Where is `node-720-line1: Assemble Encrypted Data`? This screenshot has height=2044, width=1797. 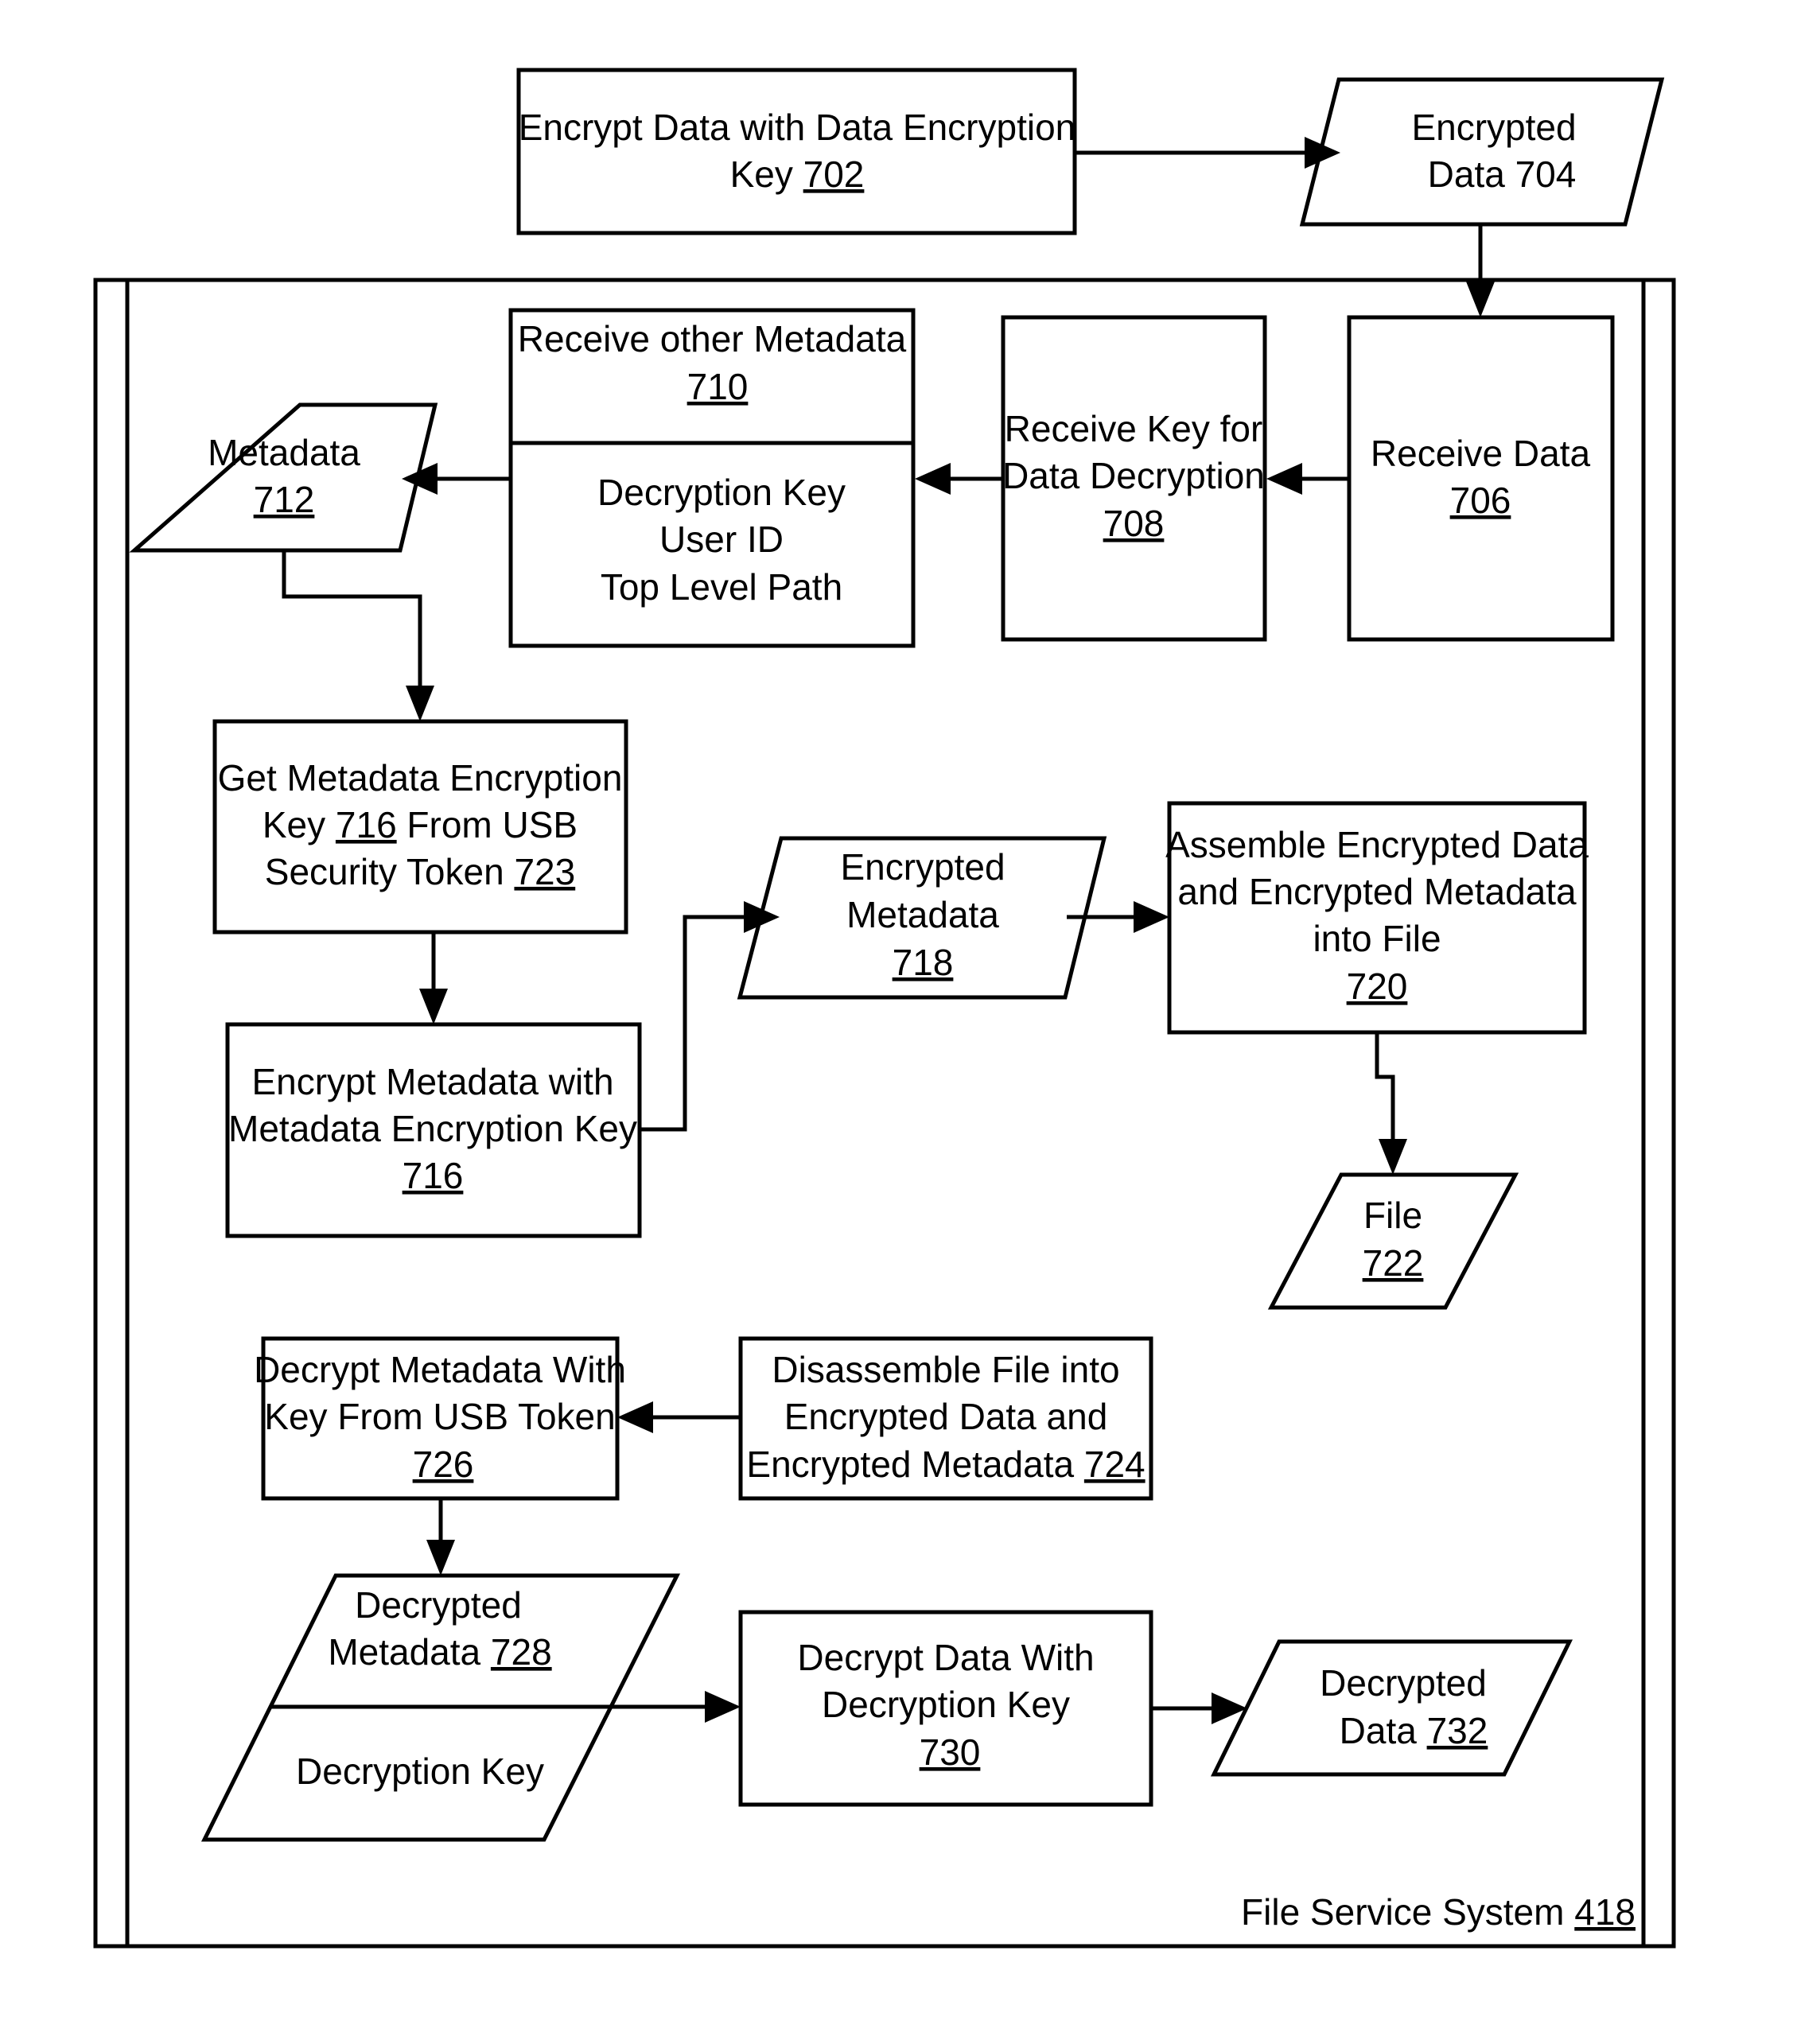
node-720-line1: Assemble Encrypted Data is located at coordinates (1377, 844).